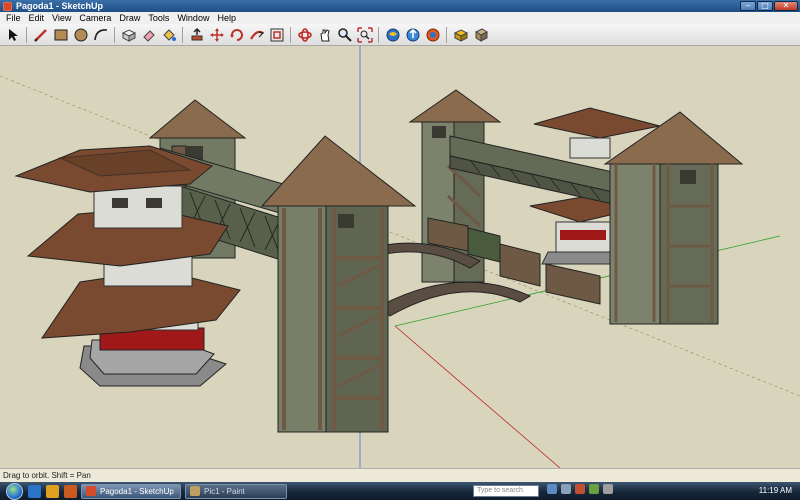 The height and width of the screenshot is (500, 800). What do you see at coordinates (748, 6) in the screenshot?
I see `minimize-icon: ‒` at bounding box center [748, 6].